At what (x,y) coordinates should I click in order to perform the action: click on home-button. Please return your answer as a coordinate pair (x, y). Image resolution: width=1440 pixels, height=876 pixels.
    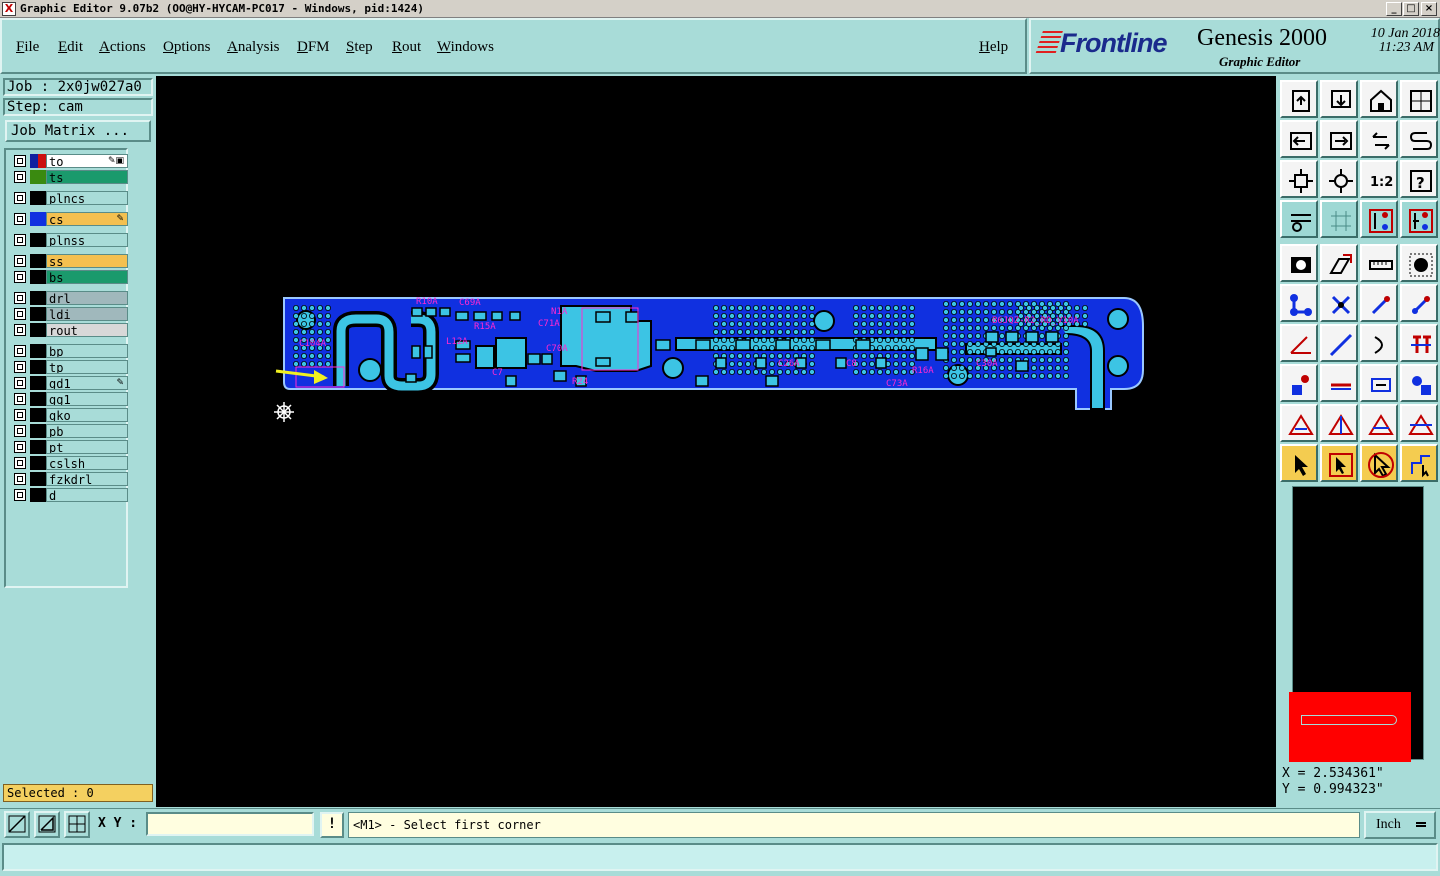
    Looking at the image, I should click on (1379, 99).